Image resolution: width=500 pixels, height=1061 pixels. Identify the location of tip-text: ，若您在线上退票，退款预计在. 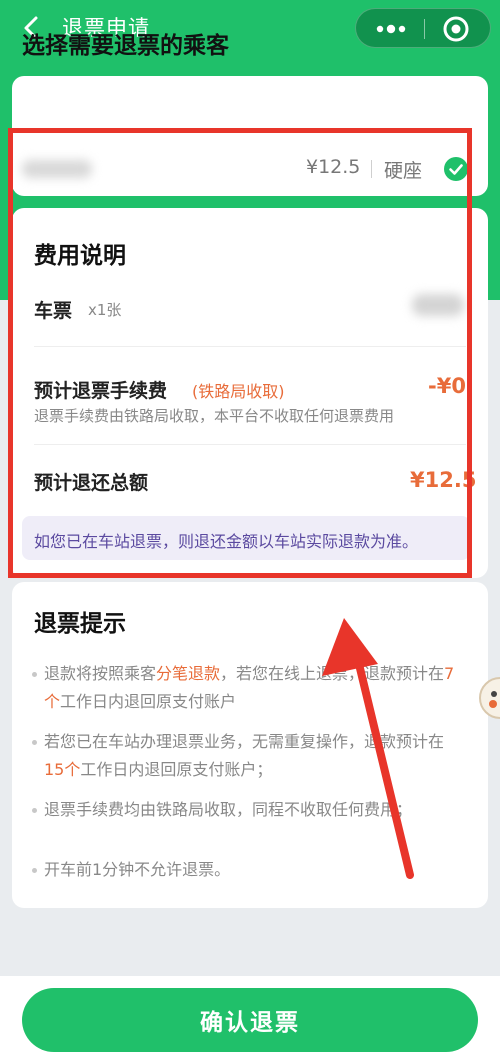
(332, 673).